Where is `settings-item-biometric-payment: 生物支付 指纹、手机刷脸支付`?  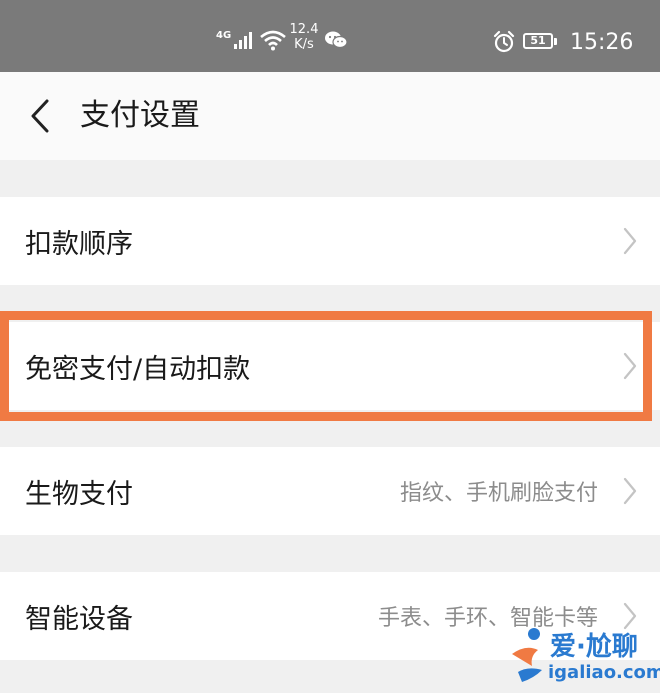
settings-item-biometric-payment: 生物支付 指纹、手机刷脸支付 is located at coordinates (330, 491).